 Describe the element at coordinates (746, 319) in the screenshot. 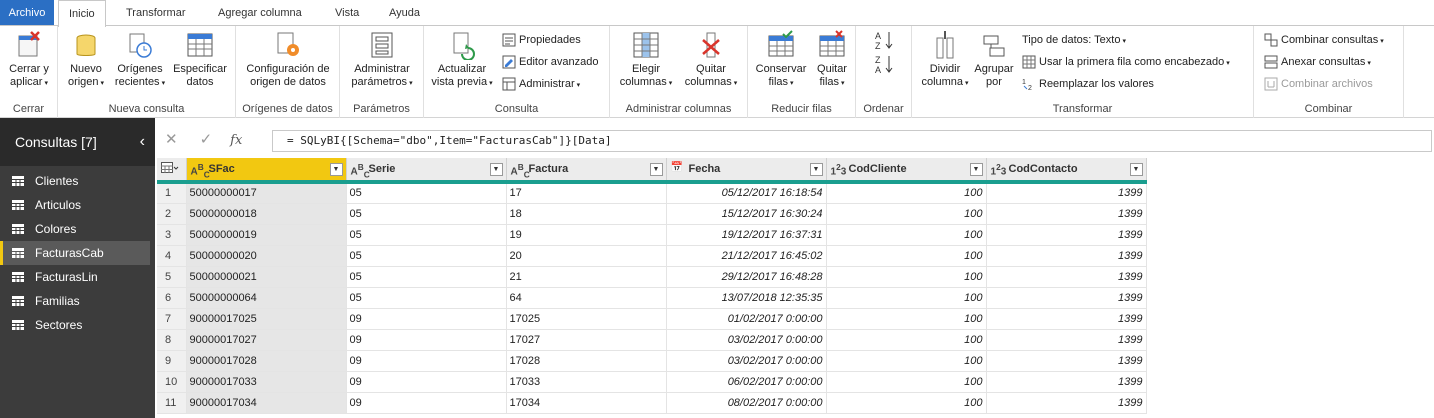

I see `cell-fecha: 01/02/2017 0:00:00` at that location.